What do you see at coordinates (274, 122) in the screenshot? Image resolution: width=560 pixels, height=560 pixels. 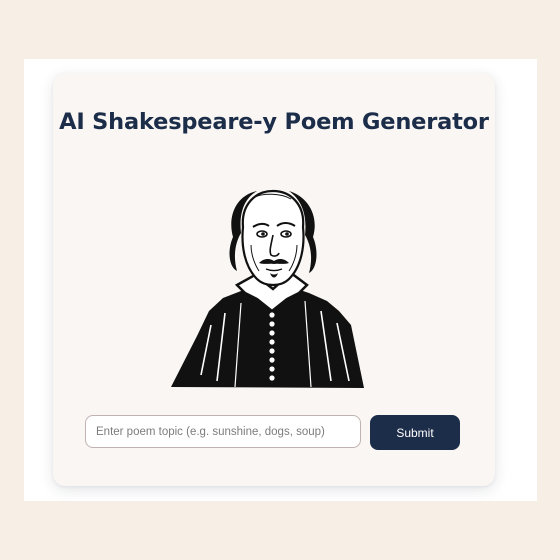 I see `page-title: AI Shakespeare-y Poem Generator` at bounding box center [274, 122].